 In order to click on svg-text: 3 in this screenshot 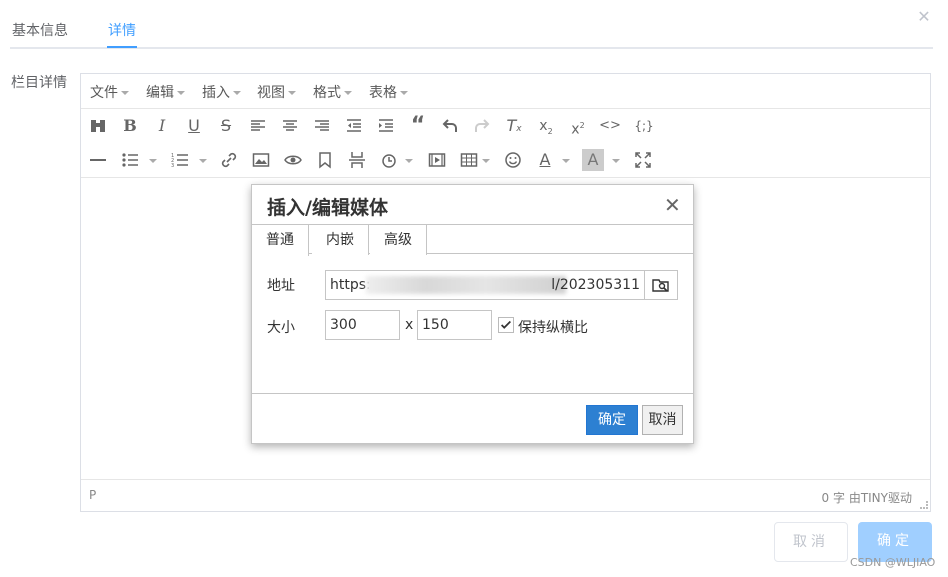, I will do `click(172, 166)`.